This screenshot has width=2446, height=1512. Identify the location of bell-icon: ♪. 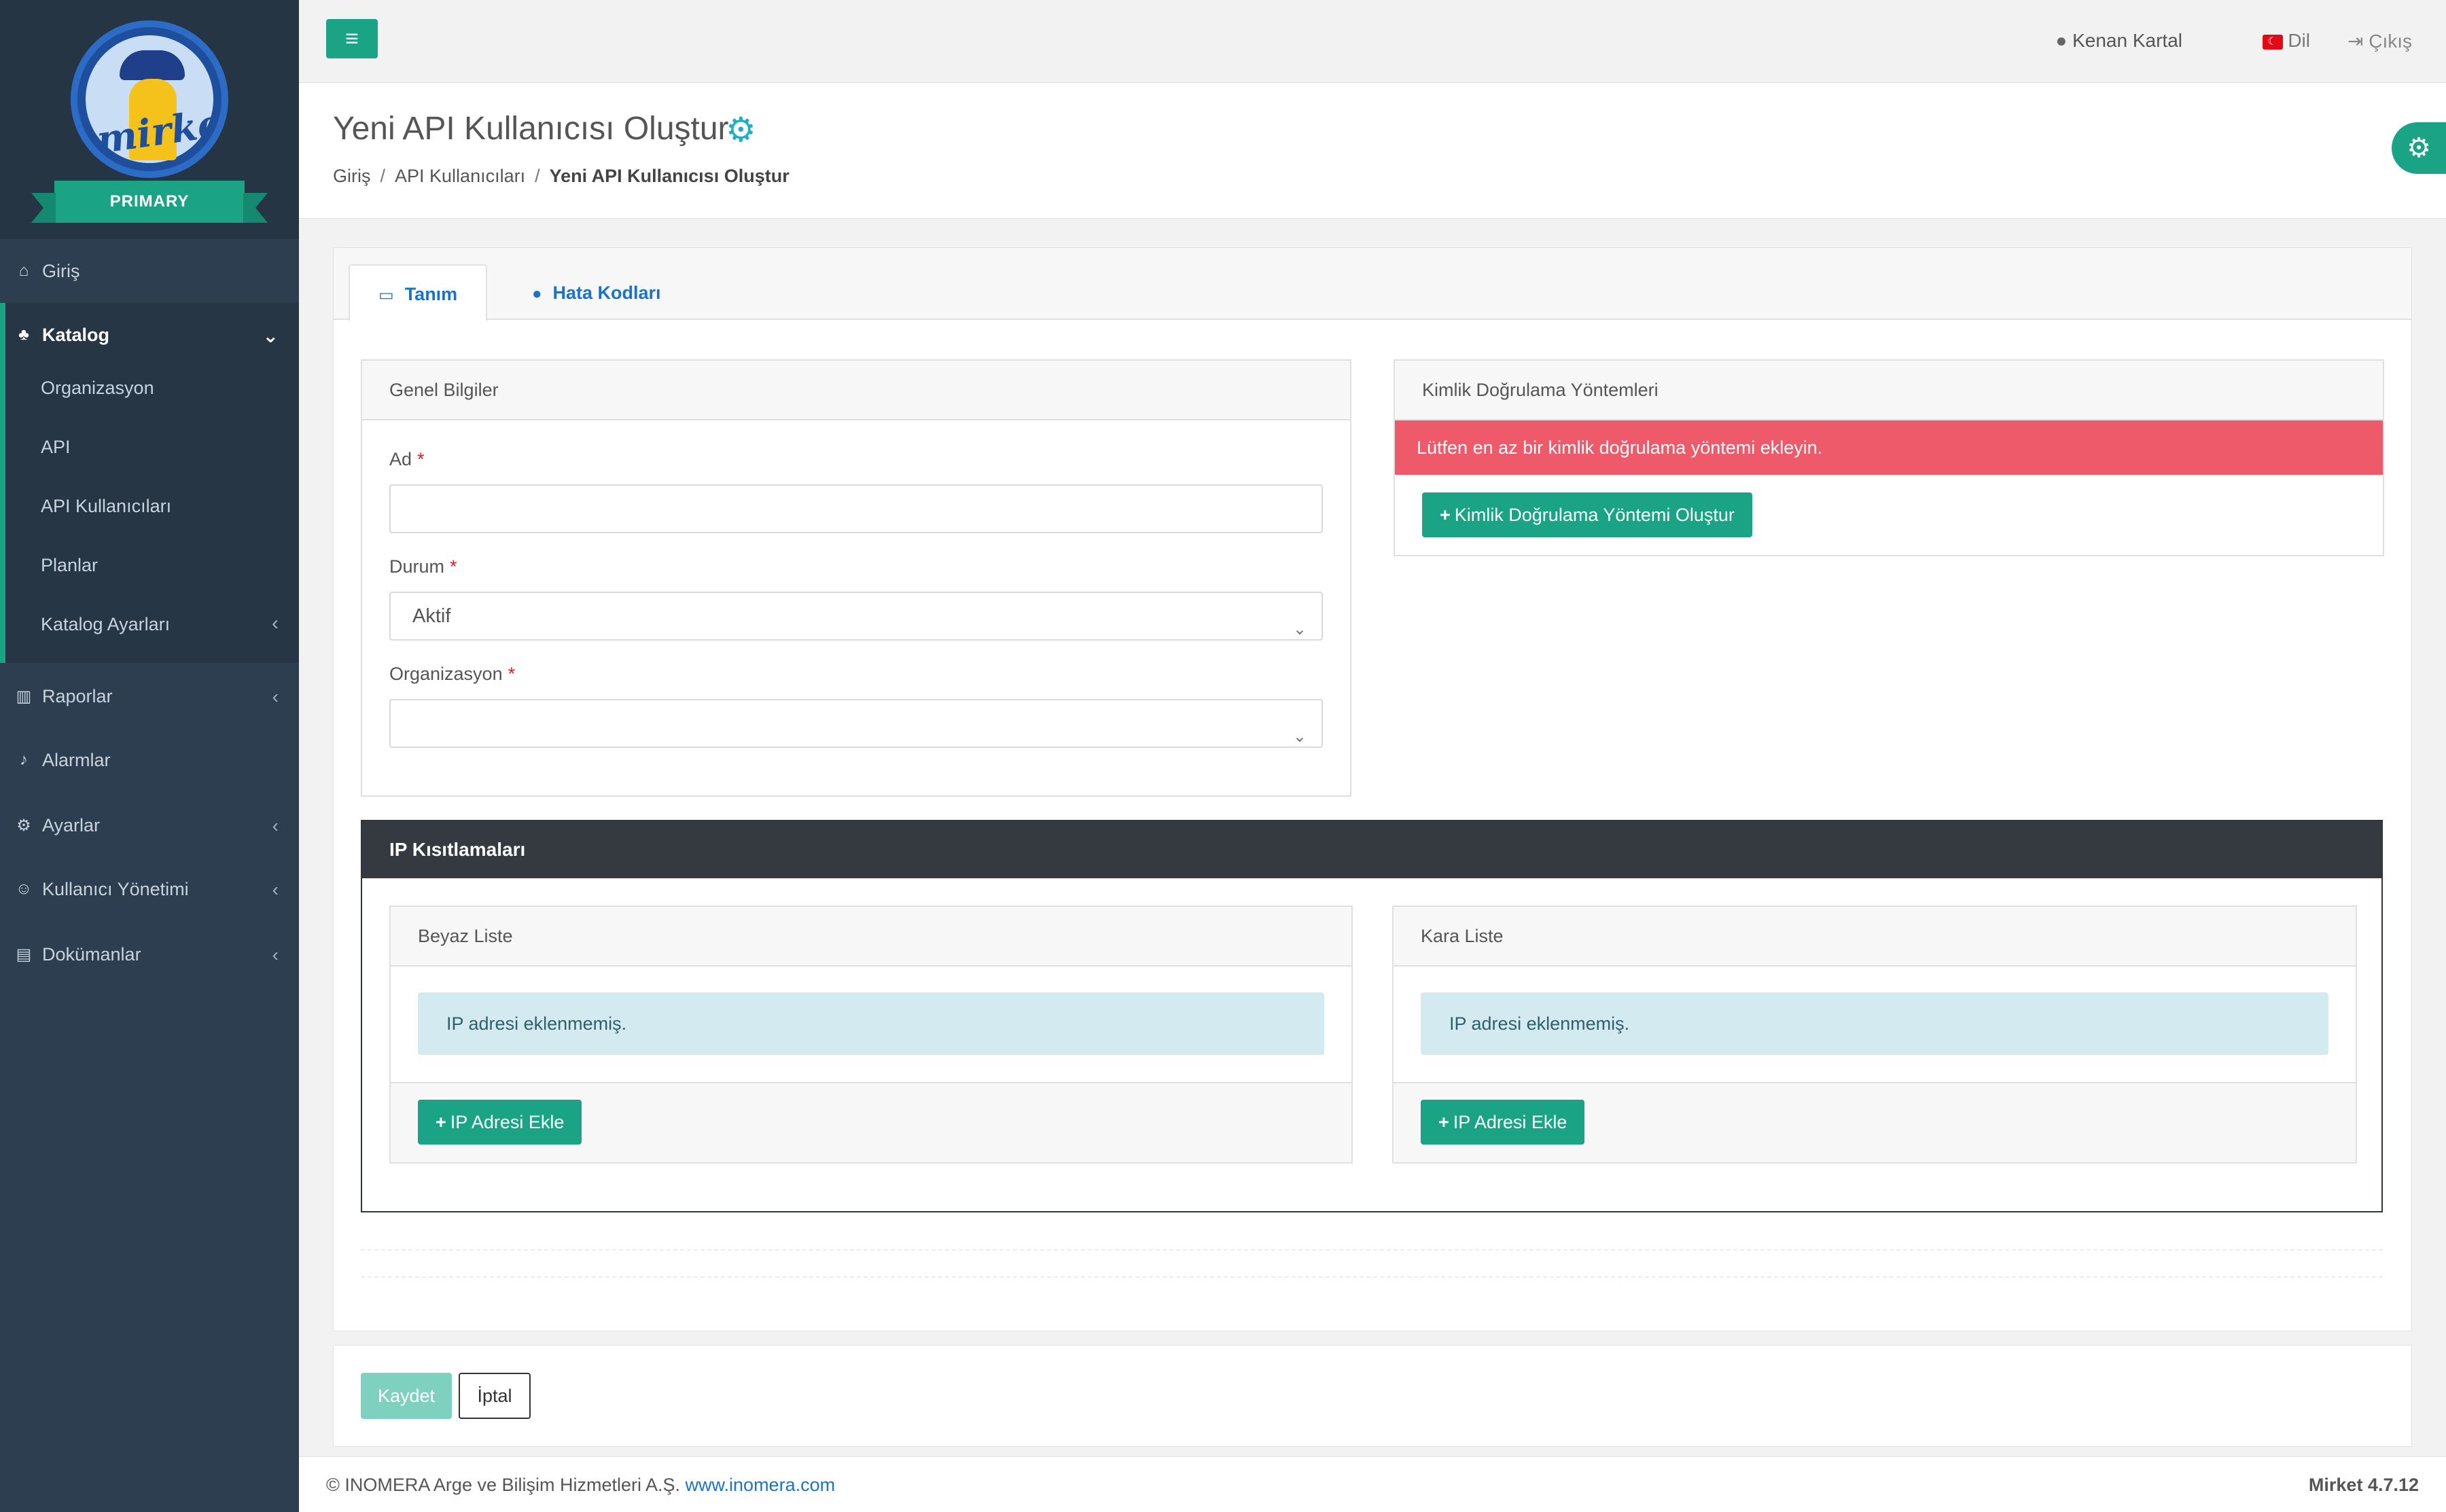
(24, 760).